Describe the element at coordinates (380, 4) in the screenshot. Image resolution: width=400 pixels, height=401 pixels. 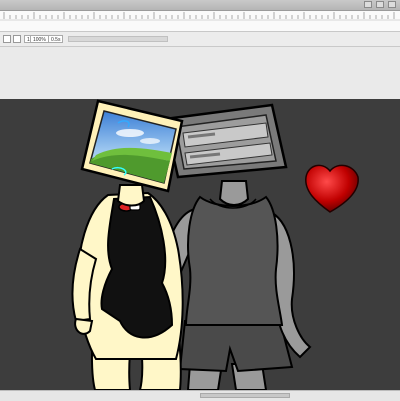
I see `maximize-icon` at that location.